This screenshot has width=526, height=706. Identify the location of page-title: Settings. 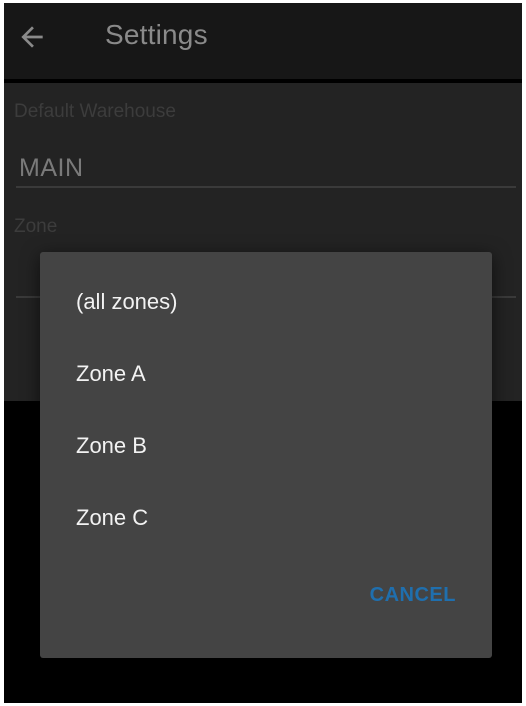
(156, 34).